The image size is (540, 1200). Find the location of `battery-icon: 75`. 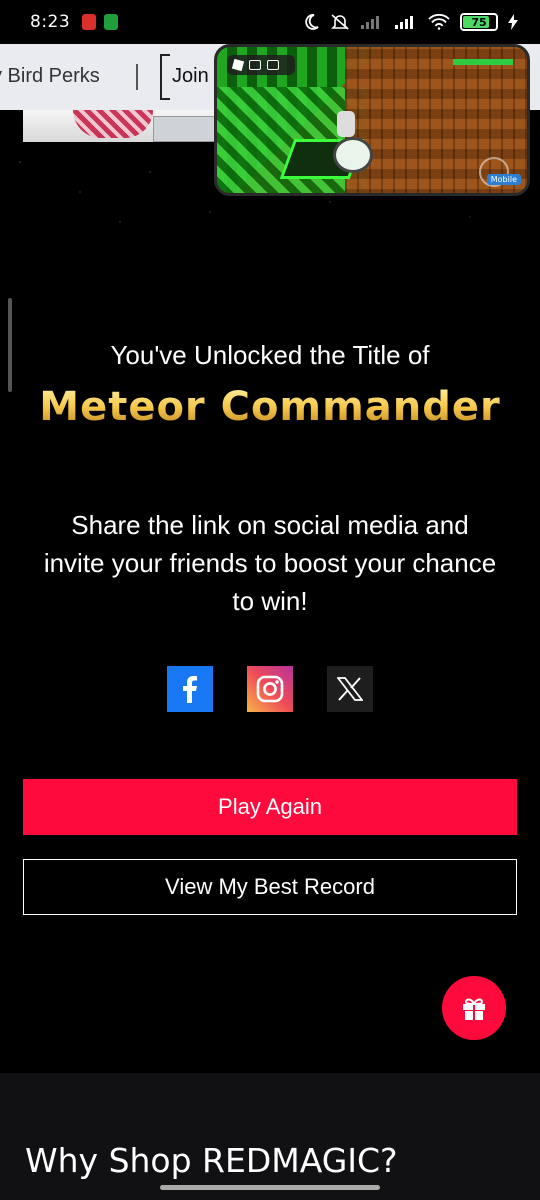

battery-icon: 75 is located at coordinates (479, 22).